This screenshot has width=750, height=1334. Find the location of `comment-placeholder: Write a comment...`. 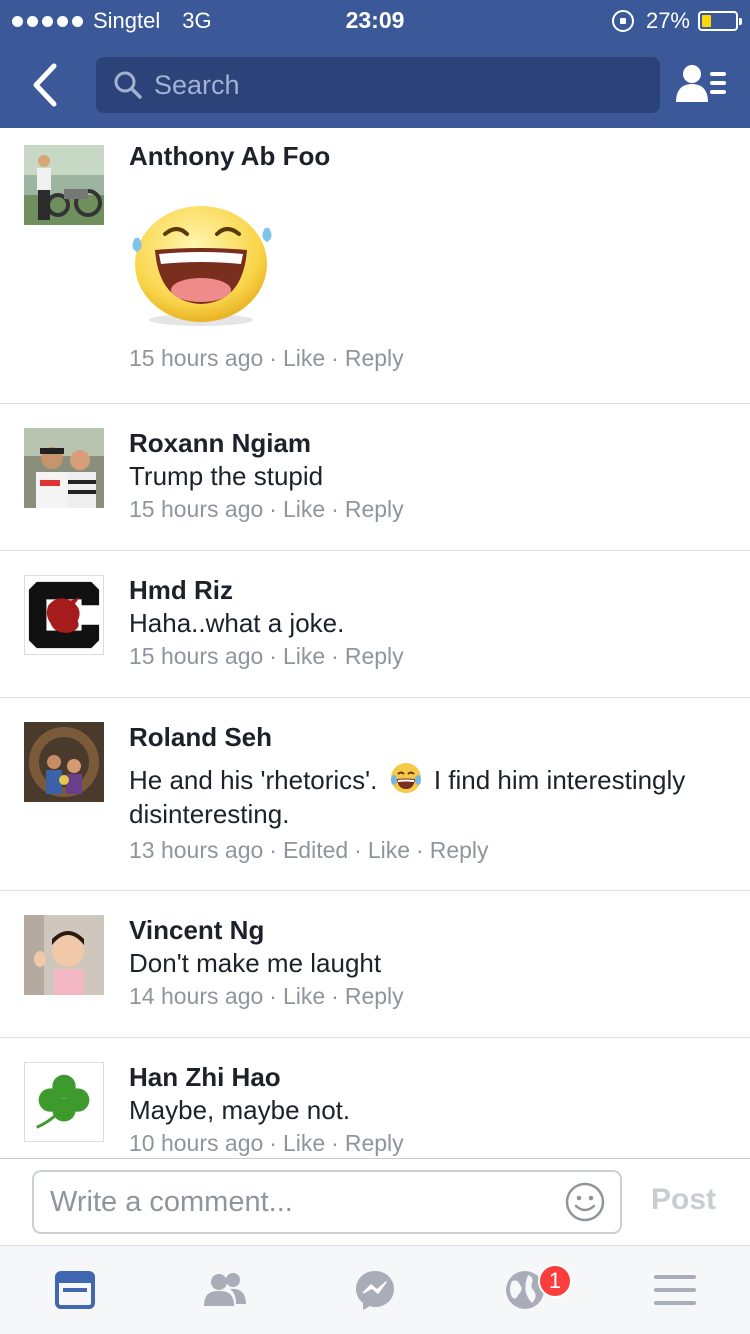

comment-placeholder: Write a comment... is located at coordinates (171, 1201).